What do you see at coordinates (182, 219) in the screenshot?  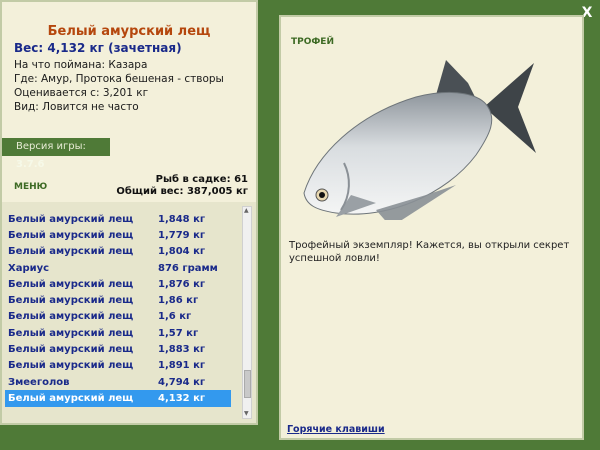 I see `catch-row-weight: 1,848 кг` at bounding box center [182, 219].